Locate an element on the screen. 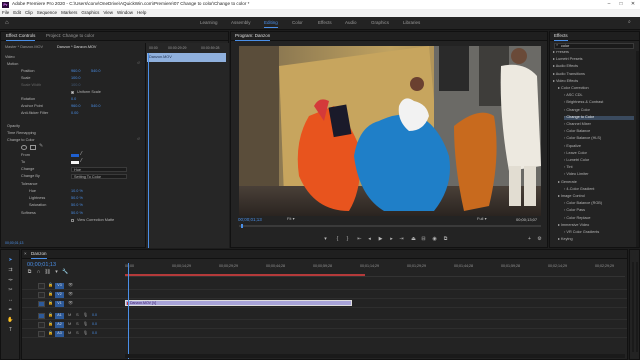 The image size is (640, 360). menu-edit: Edit is located at coordinates (17, 13).